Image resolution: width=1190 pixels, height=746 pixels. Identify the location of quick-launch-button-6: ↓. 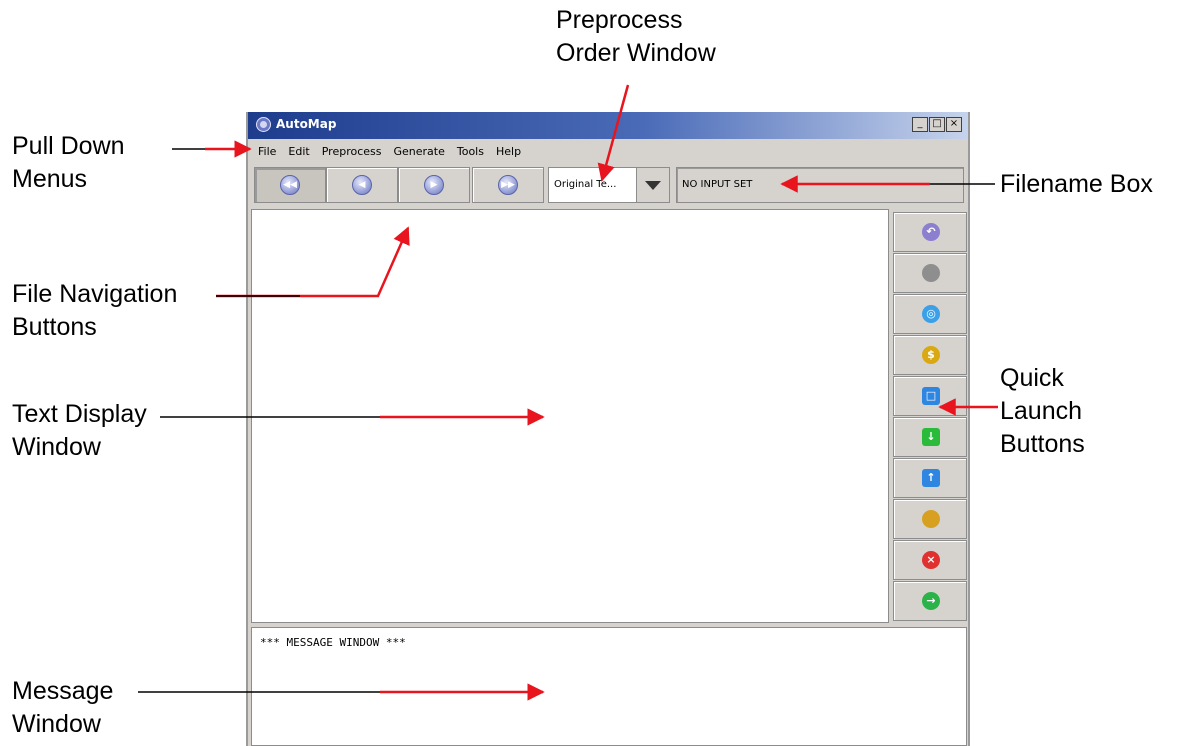
(930, 437).